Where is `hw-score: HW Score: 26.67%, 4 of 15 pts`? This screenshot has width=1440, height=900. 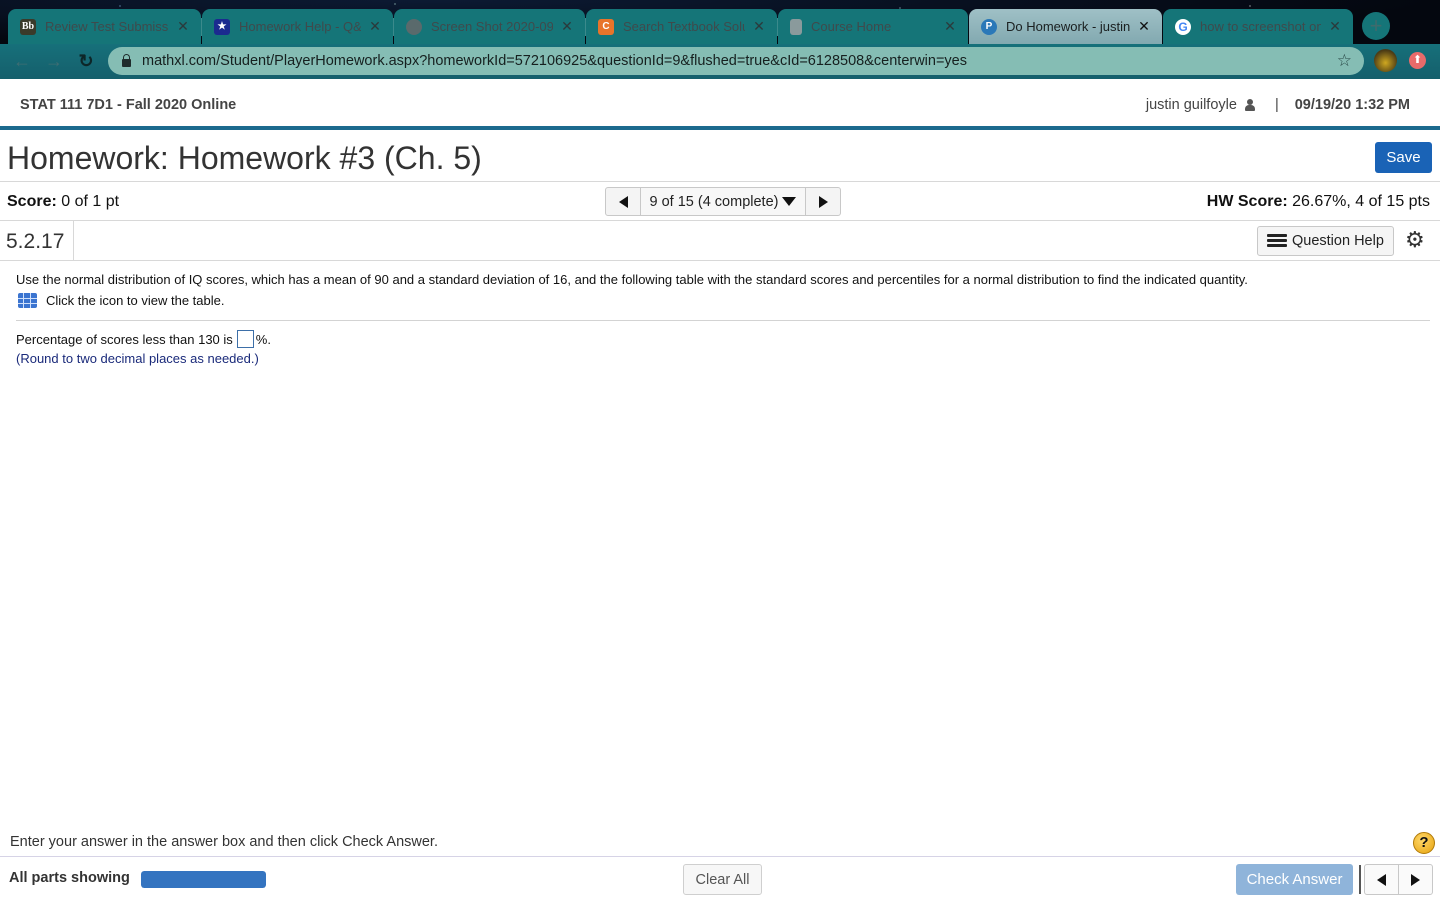 hw-score: HW Score: 26.67%, 4 of 15 pts is located at coordinates (1318, 202).